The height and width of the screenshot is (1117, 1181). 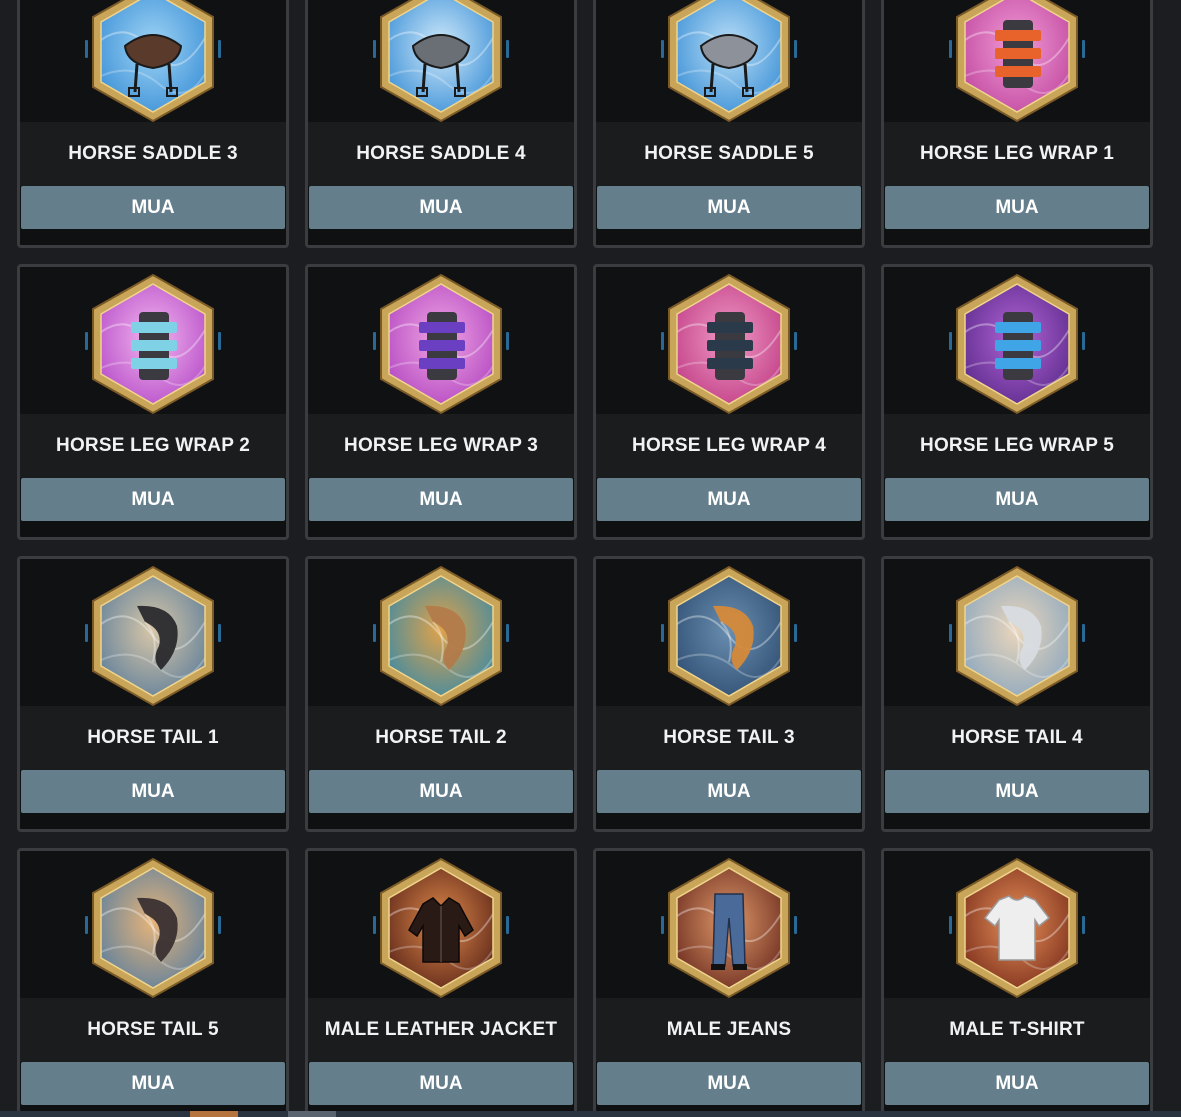 What do you see at coordinates (441, 982) in the screenshot?
I see `item-card: MALE LEATHER JACKET MUA` at bounding box center [441, 982].